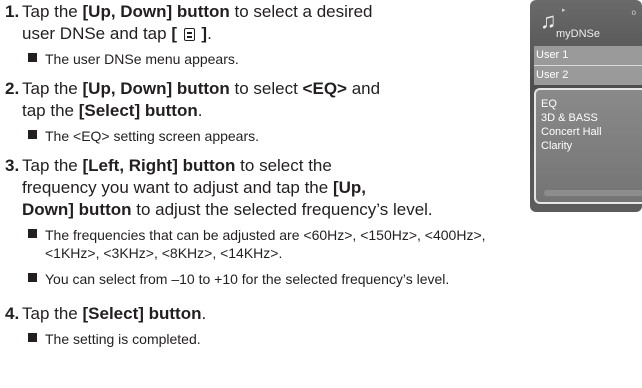  I want to click on step-note: The setting is completed., so click(114, 339).